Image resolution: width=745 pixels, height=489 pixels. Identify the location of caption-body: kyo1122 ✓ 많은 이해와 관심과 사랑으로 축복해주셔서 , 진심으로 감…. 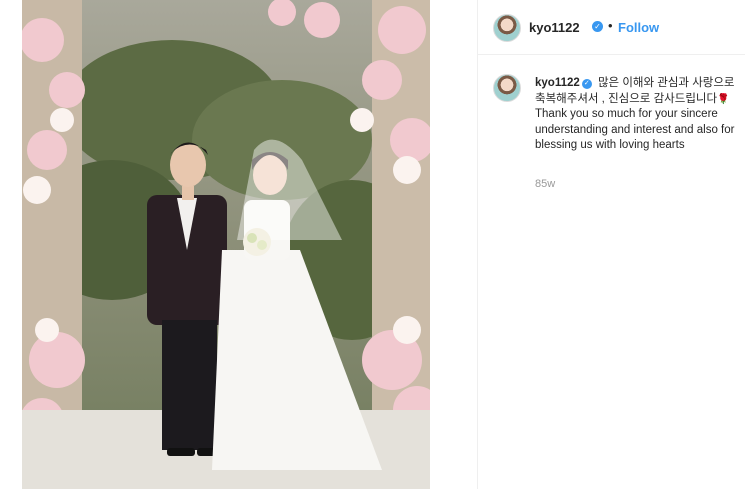
(635, 115).